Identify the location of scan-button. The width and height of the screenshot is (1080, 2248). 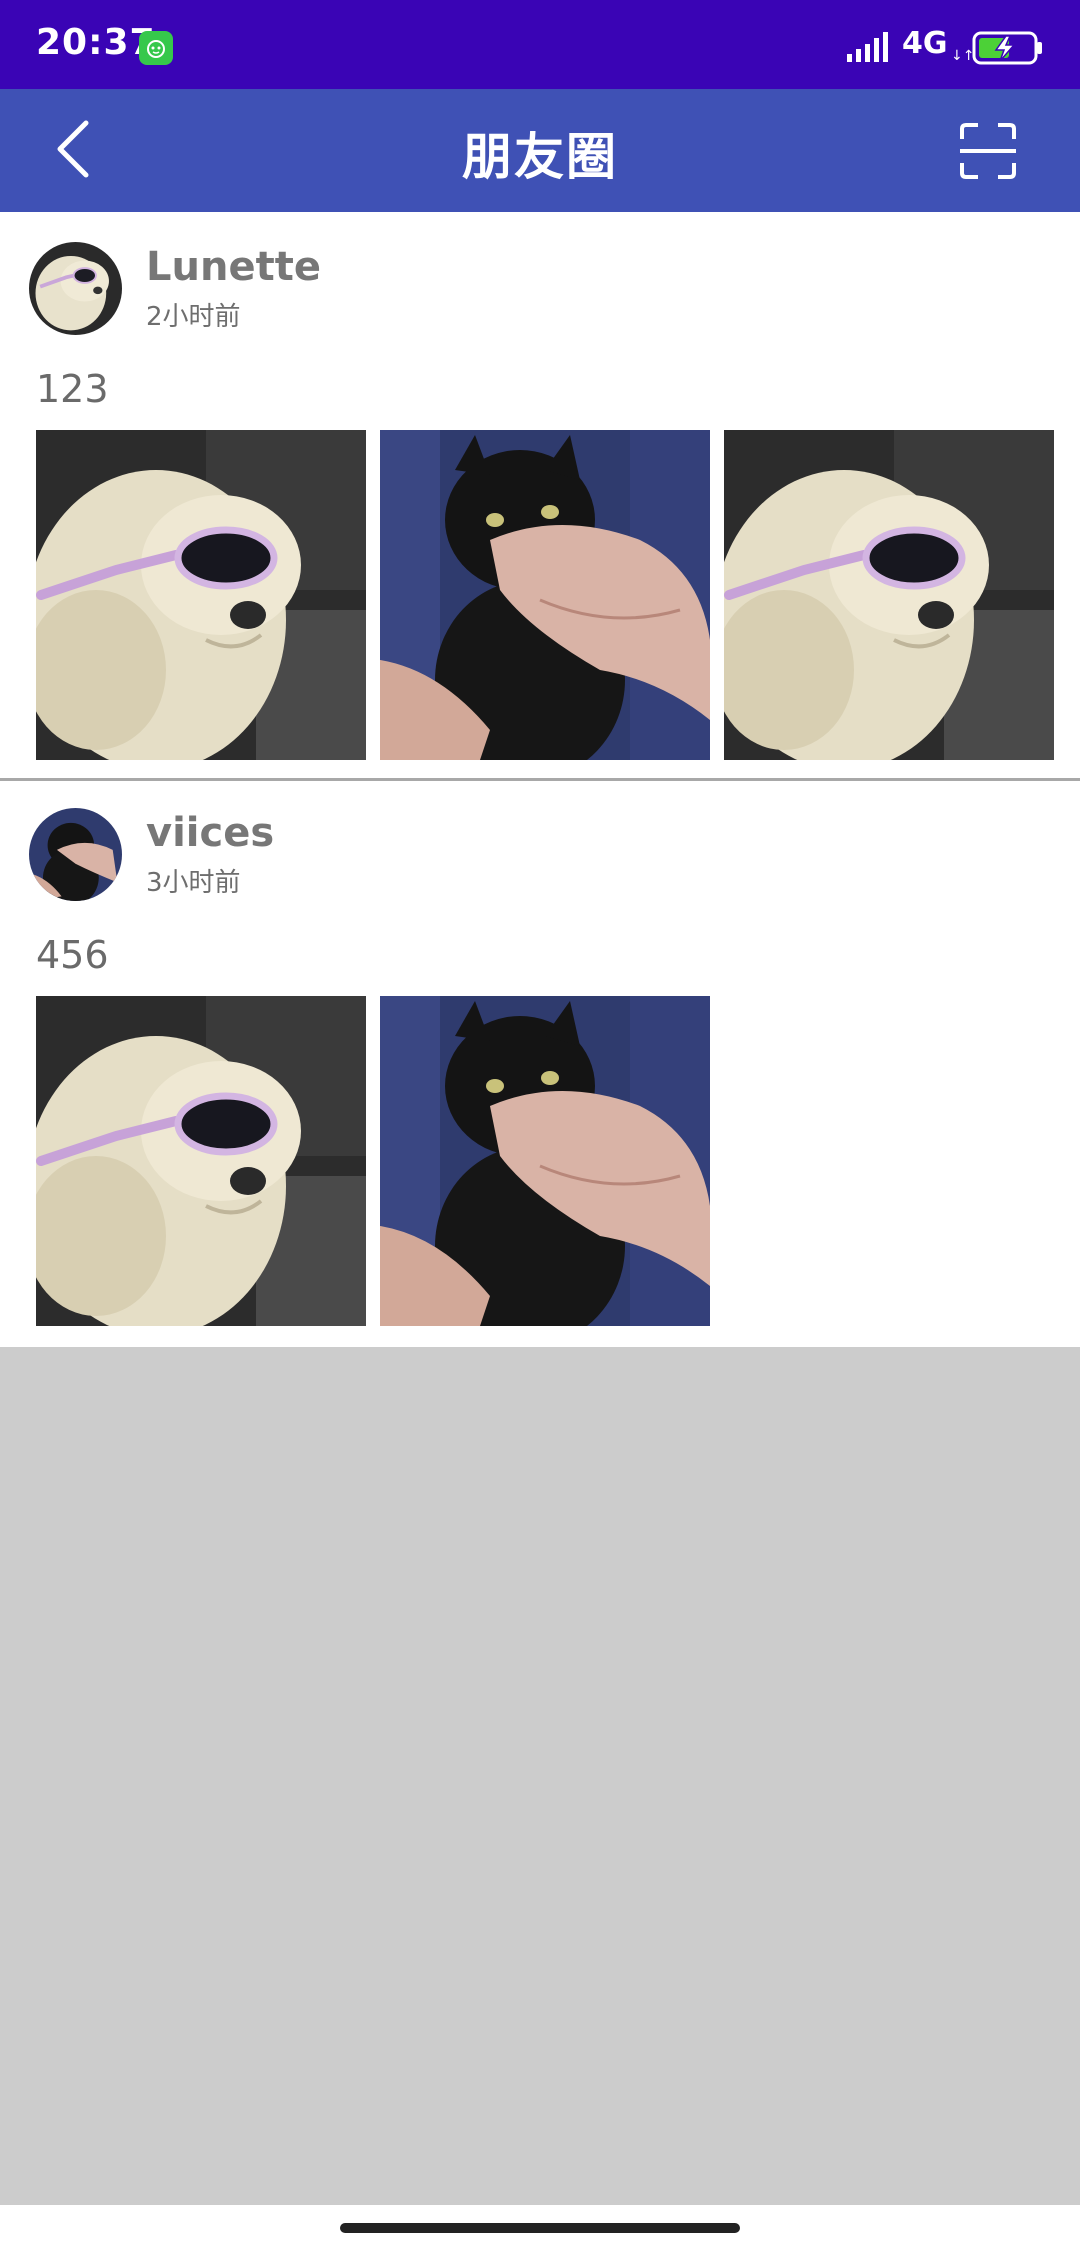
(988, 151).